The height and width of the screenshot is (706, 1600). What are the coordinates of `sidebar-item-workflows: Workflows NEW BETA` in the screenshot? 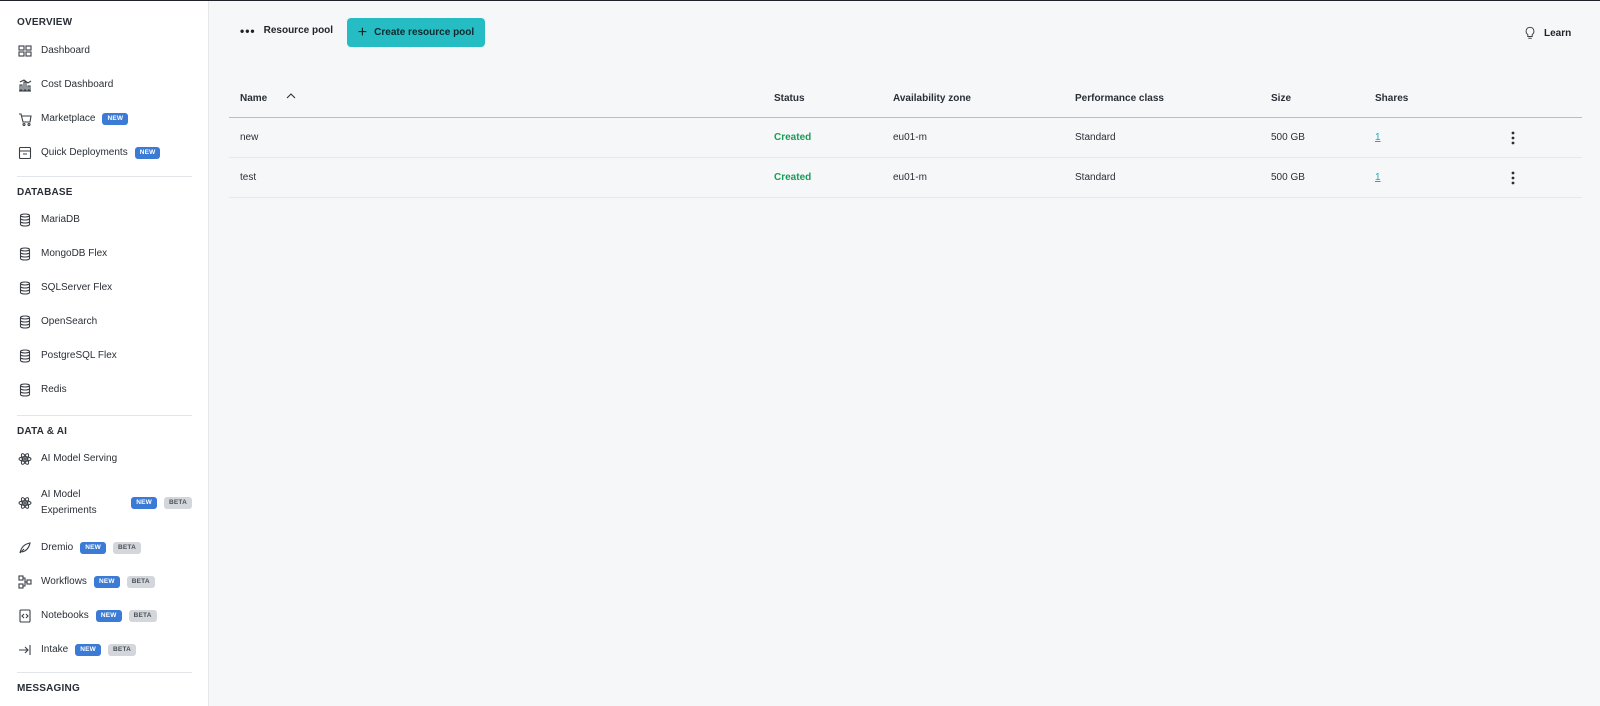 It's located at (104, 582).